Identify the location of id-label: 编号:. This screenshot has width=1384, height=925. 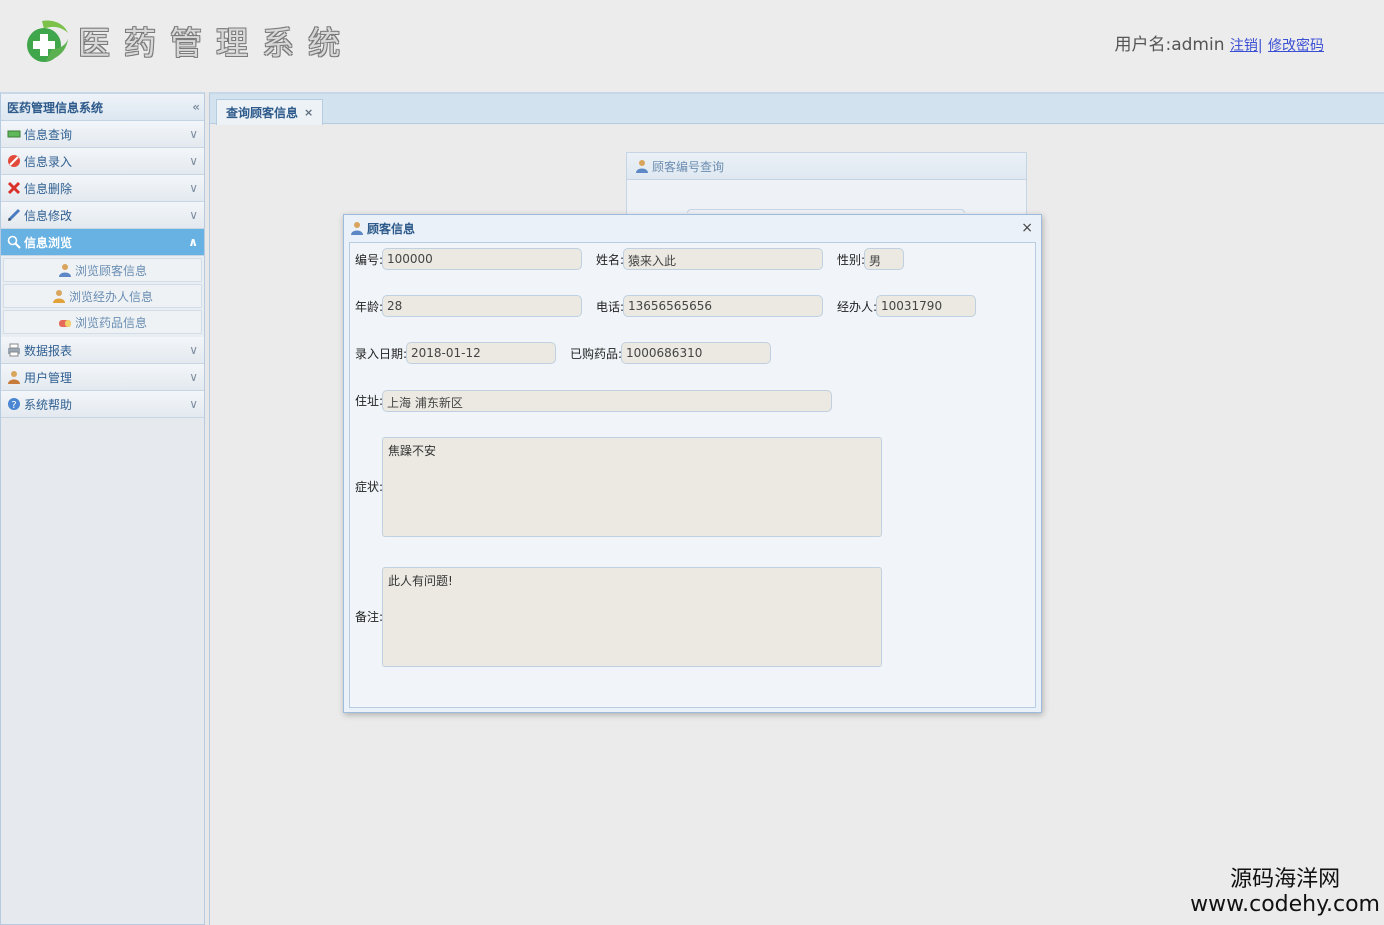
(369, 260).